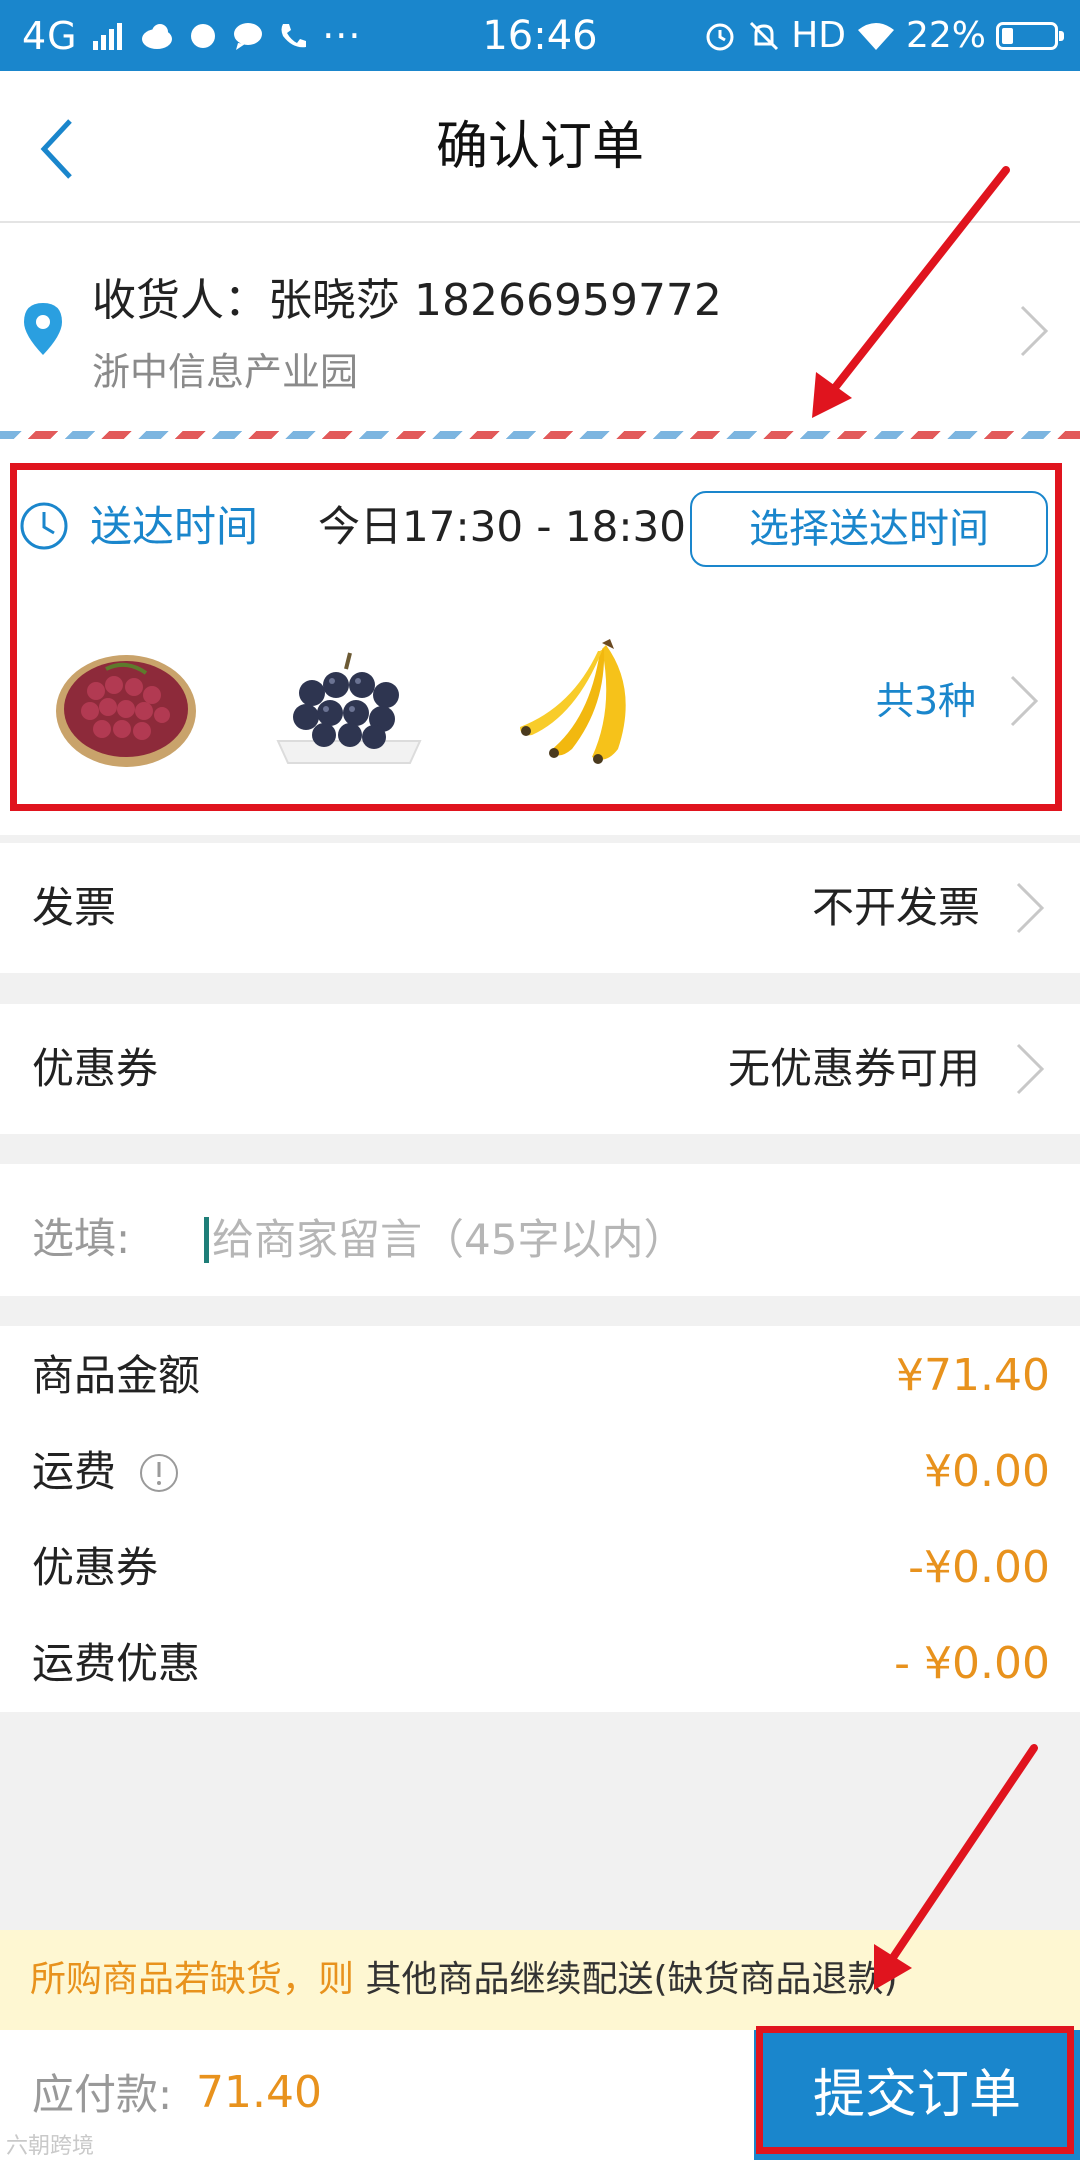 The height and width of the screenshot is (2160, 1080). What do you see at coordinates (540, 2095) in the screenshot?
I see `footer-bar: 应付款: 71.40 提交订单` at bounding box center [540, 2095].